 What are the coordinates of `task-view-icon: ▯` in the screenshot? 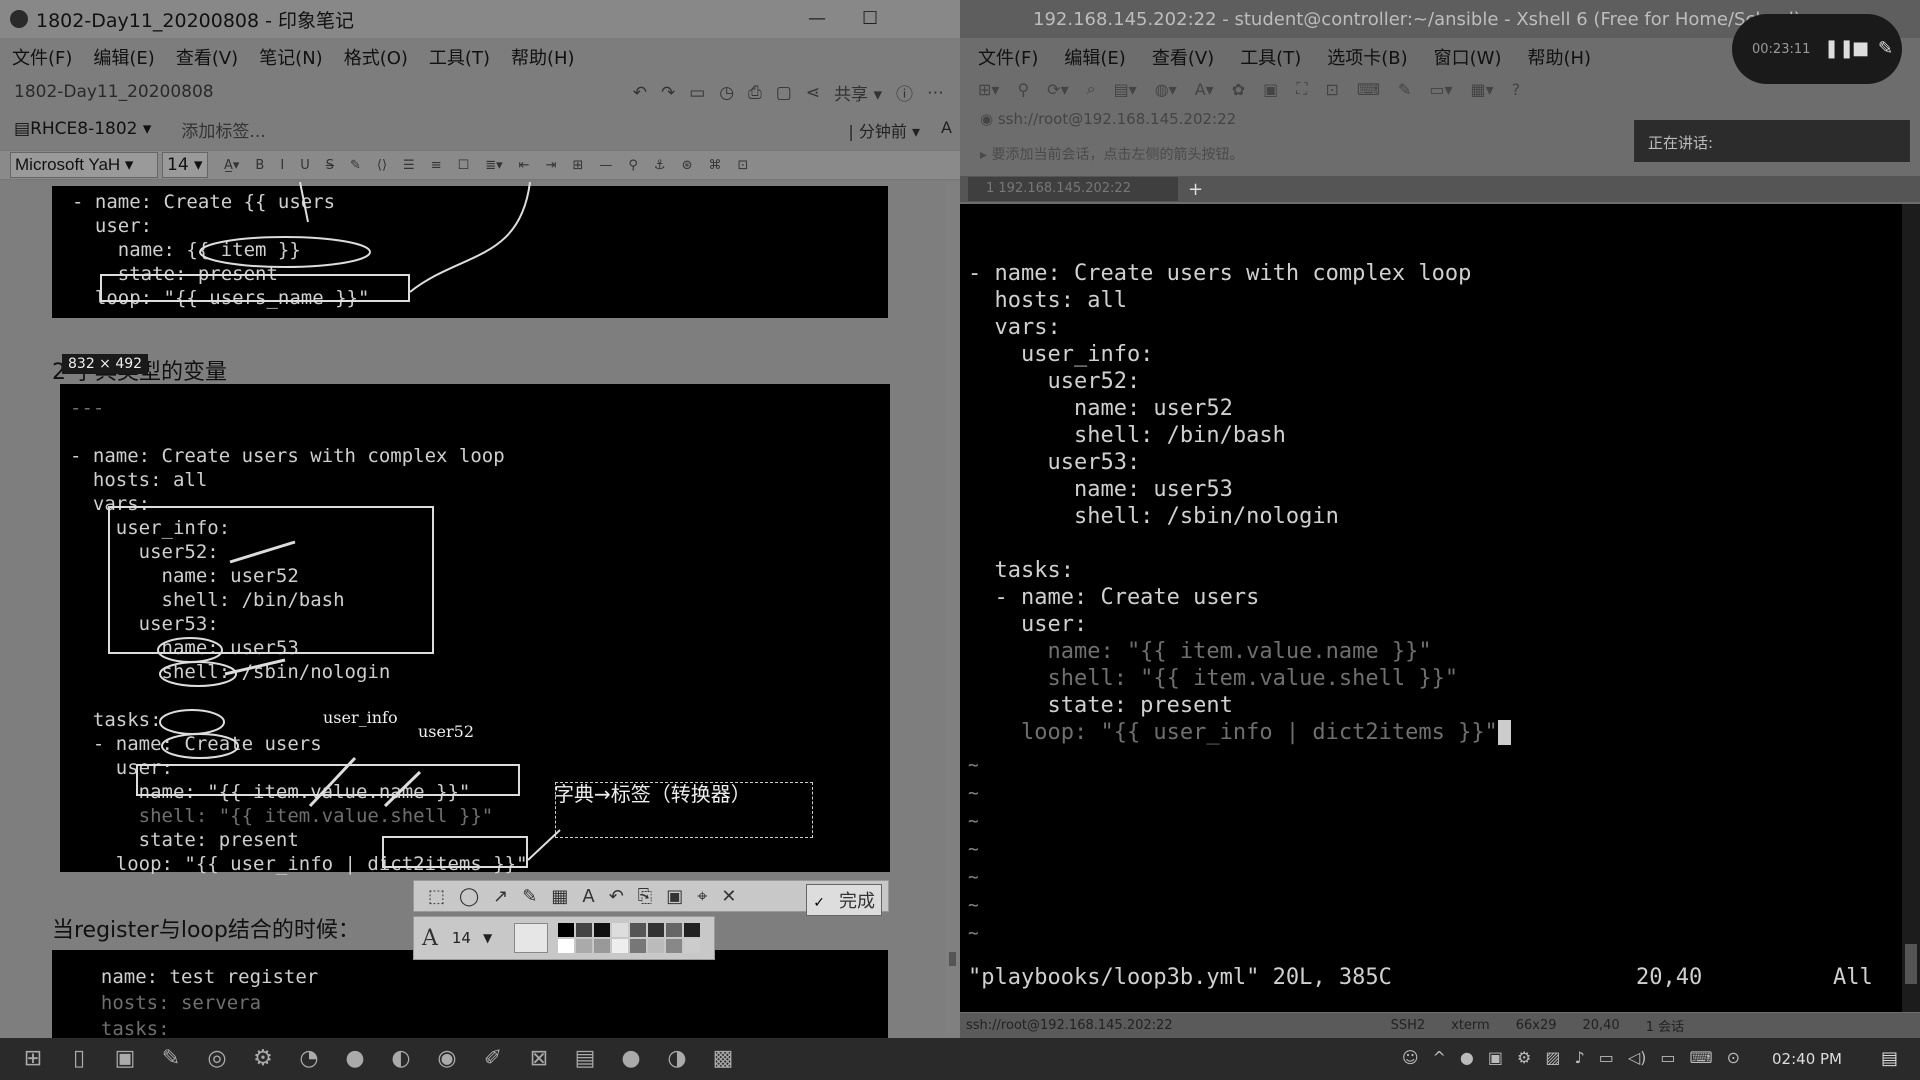 It's located at (79, 1059).